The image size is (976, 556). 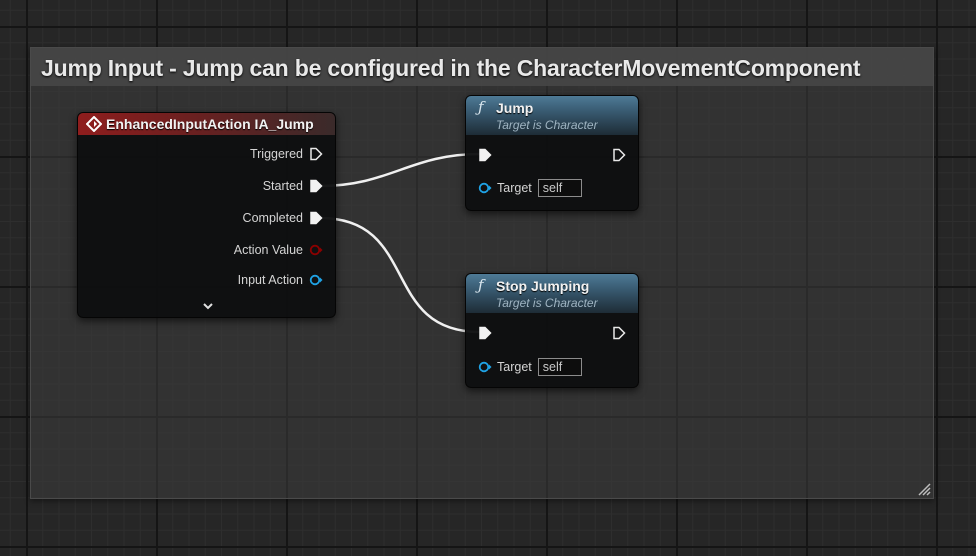 What do you see at coordinates (514, 188) in the screenshot?
I see `jump-target-label: Target` at bounding box center [514, 188].